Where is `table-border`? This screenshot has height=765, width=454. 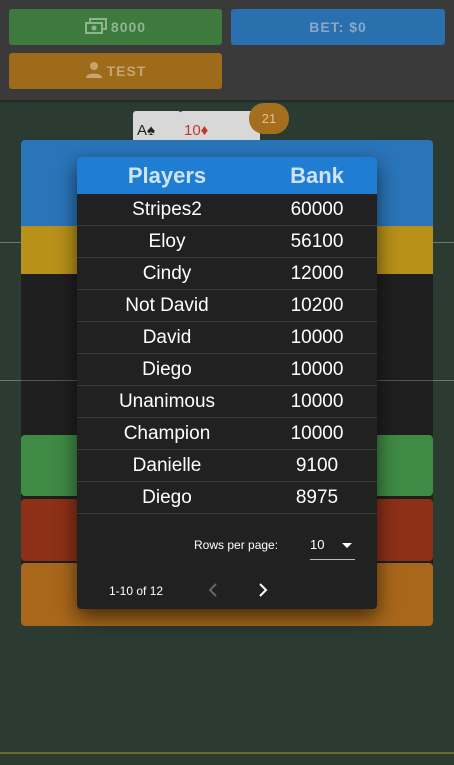 table-border is located at coordinates (227, 753).